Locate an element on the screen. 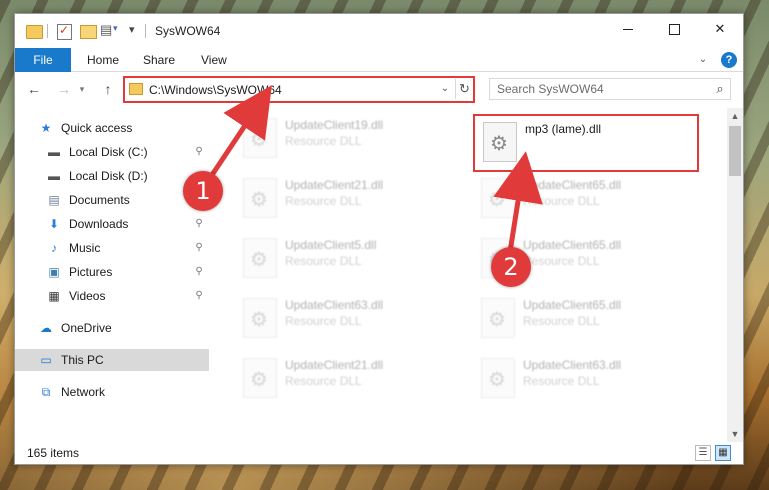 The image size is (769, 490). tab-share: Share is located at coordinates (159, 60).